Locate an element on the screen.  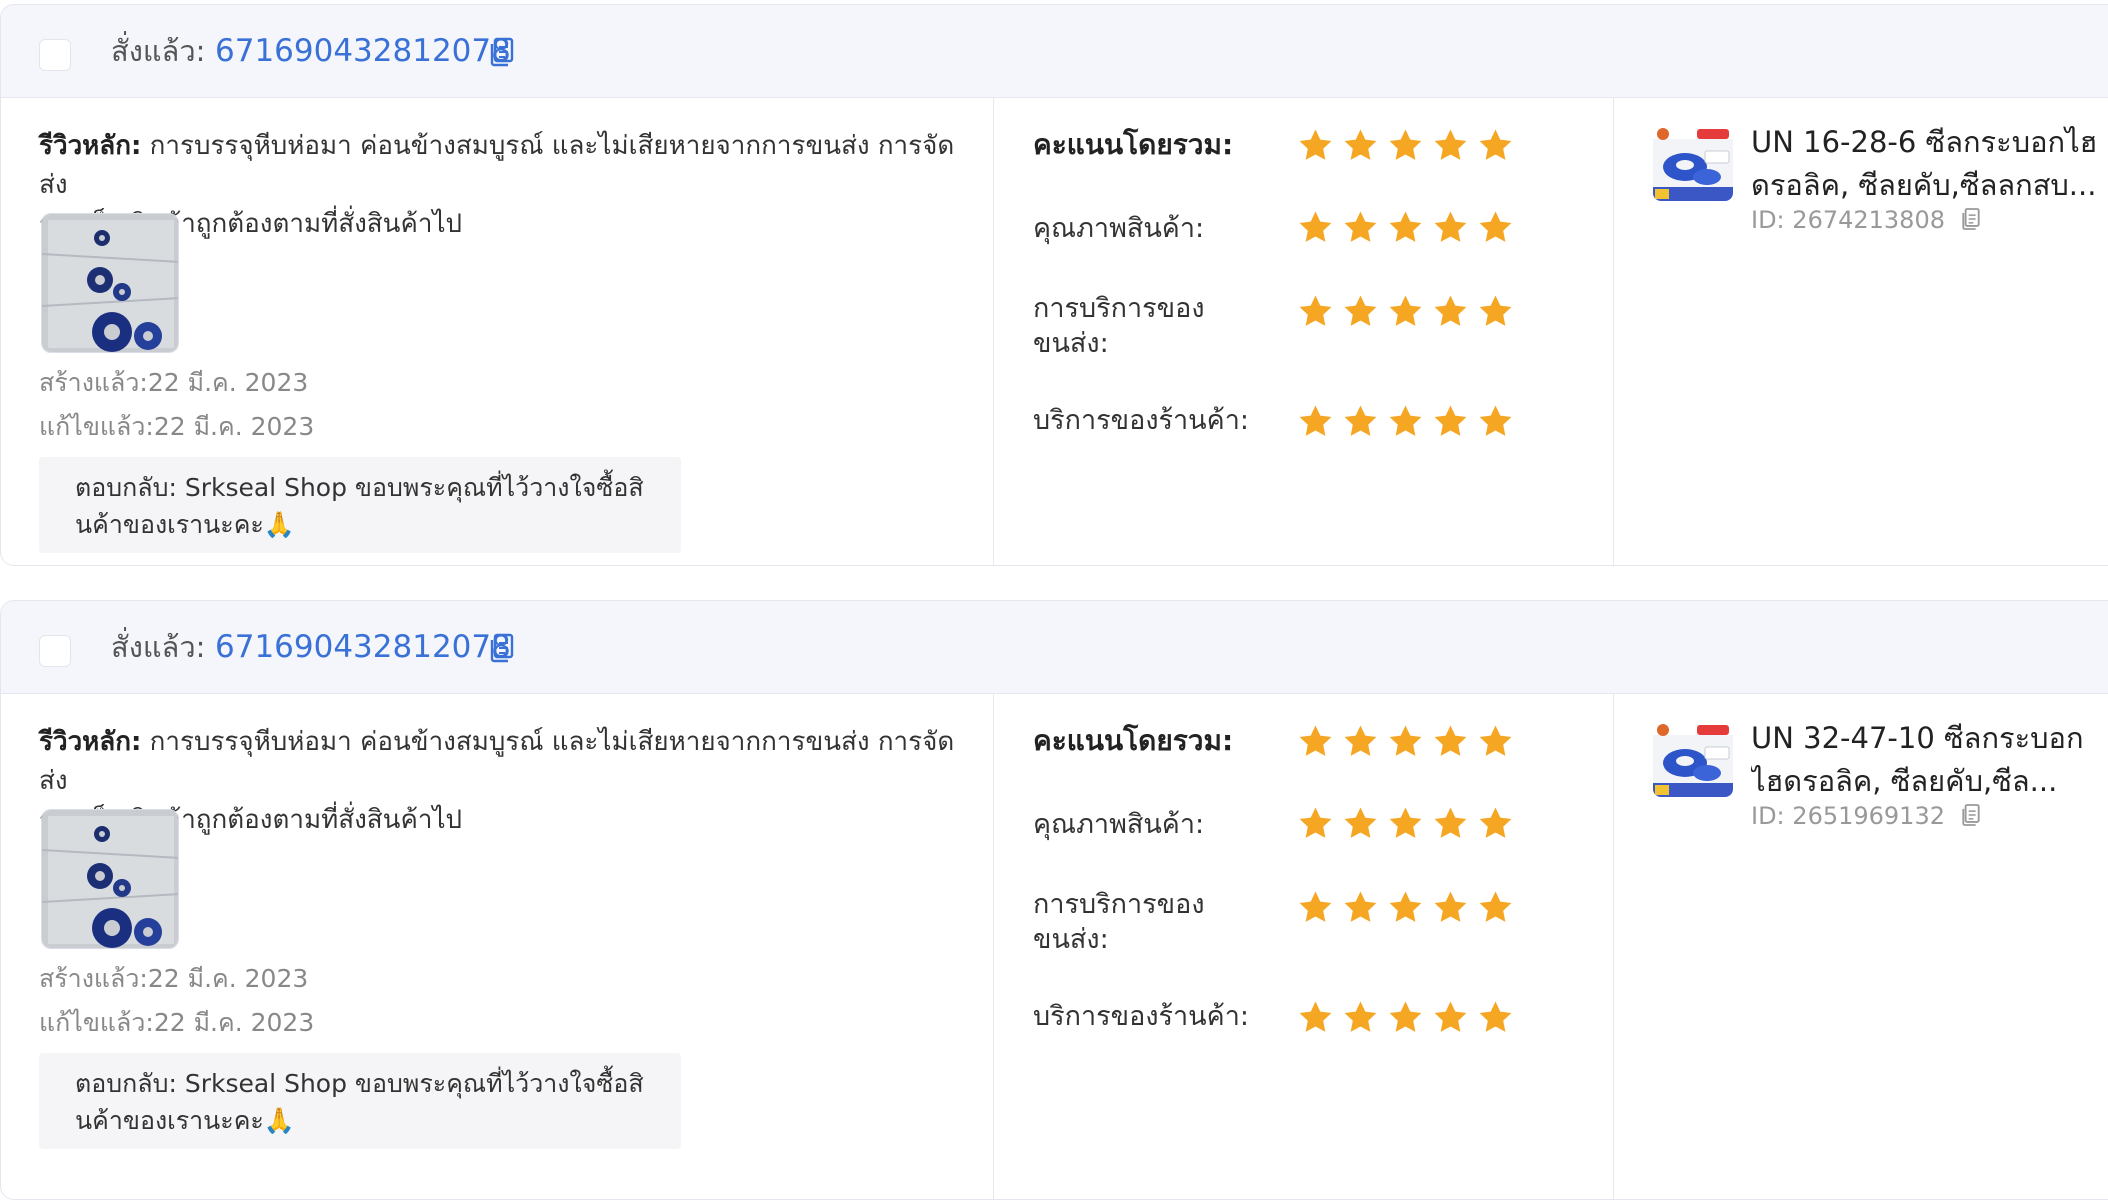
shop-service-stars is located at coordinates (1409, 1019).